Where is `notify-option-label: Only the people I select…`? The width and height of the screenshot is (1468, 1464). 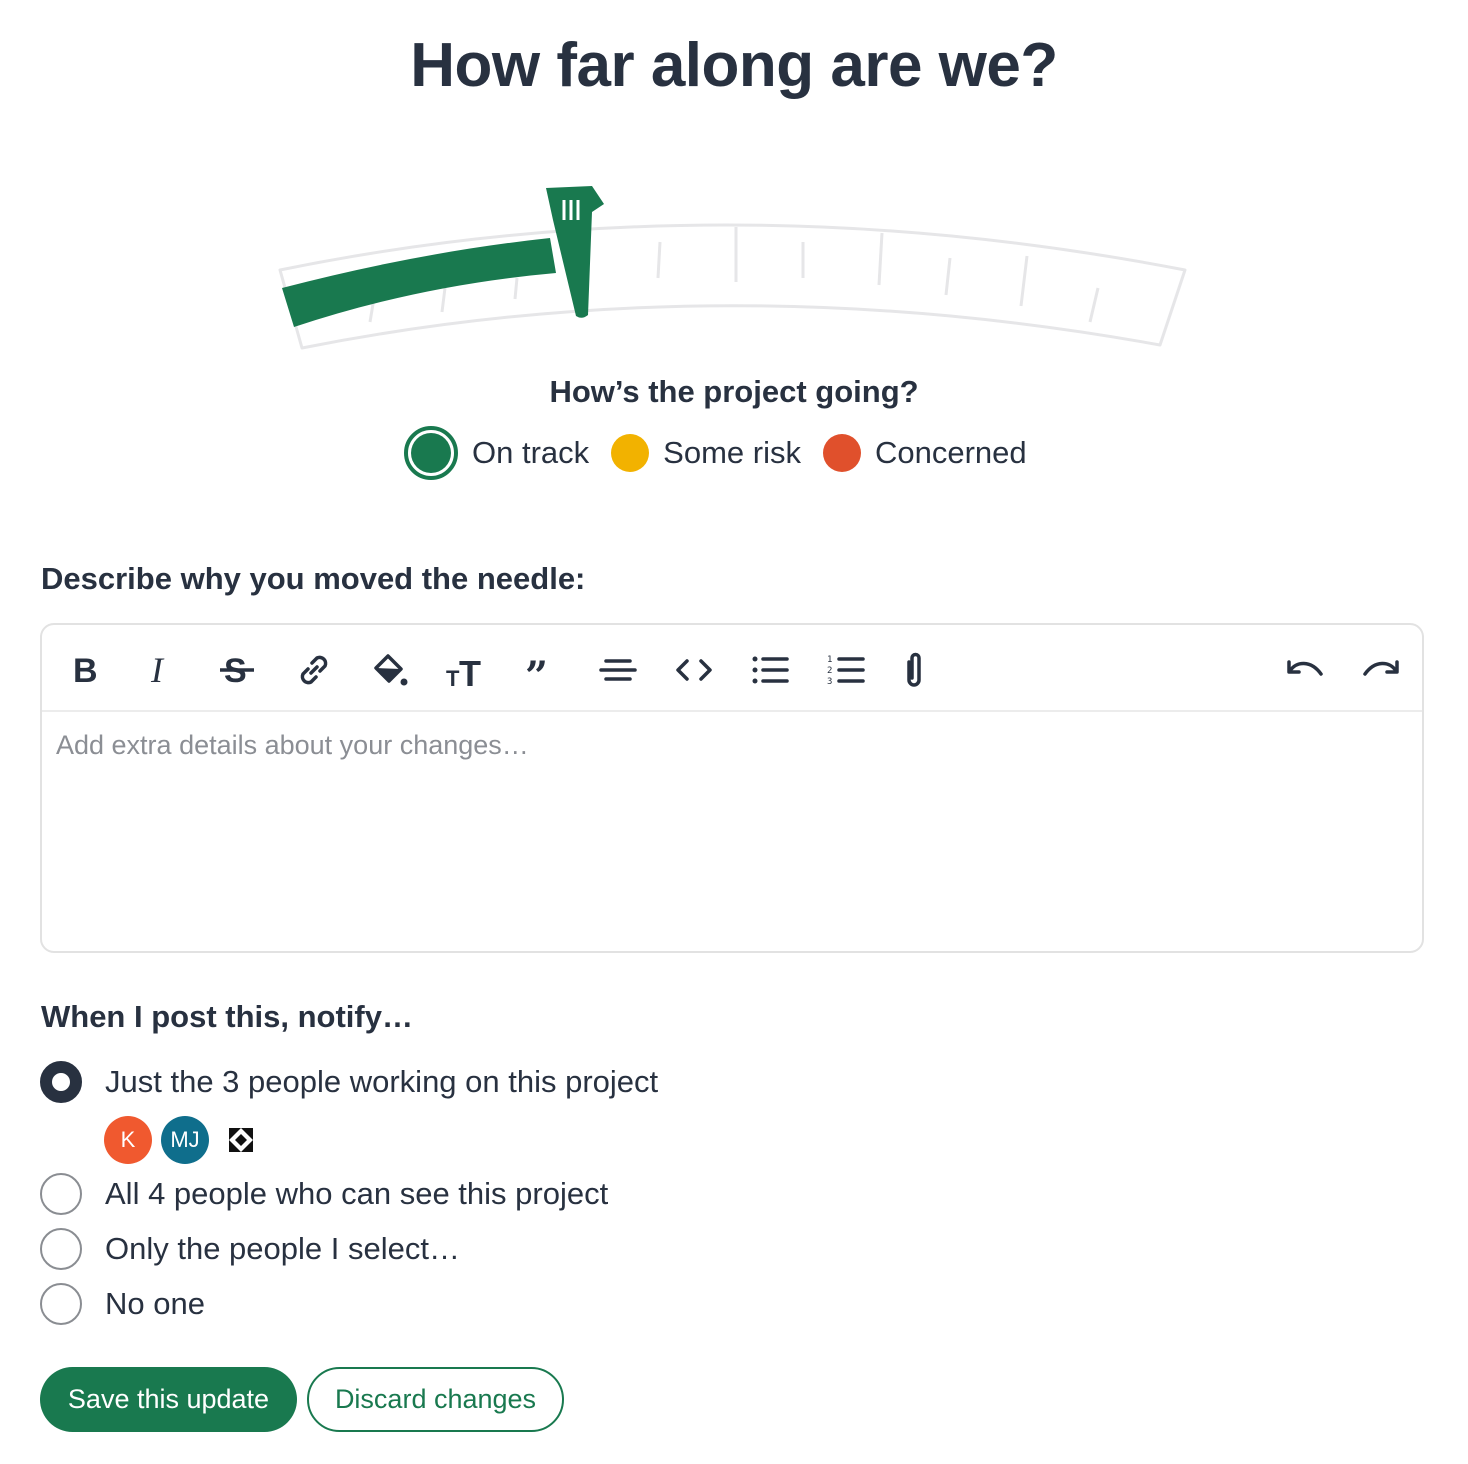 notify-option-label: Only the people I select… is located at coordinates (282, 1248).